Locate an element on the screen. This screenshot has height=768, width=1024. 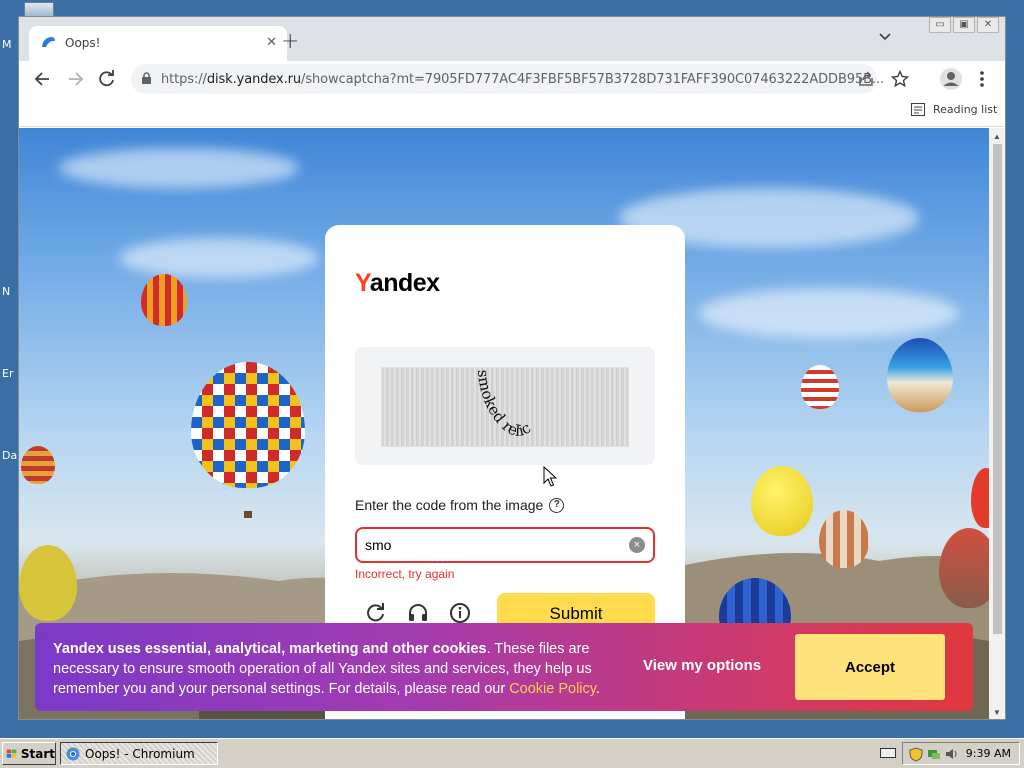
network-icon is located at coordinates (934, 754).